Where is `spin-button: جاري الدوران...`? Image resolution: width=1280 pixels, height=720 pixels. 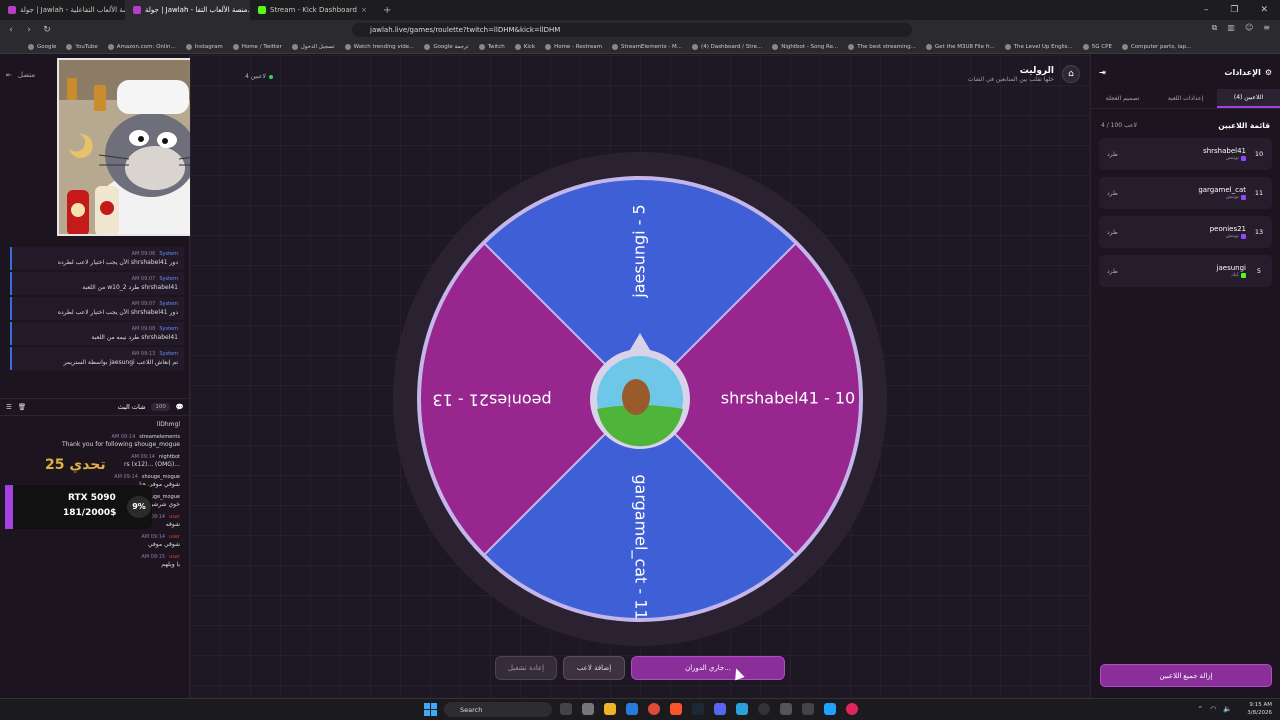
spin-button: جاري الدوران... is located at coordinates (708, 668).